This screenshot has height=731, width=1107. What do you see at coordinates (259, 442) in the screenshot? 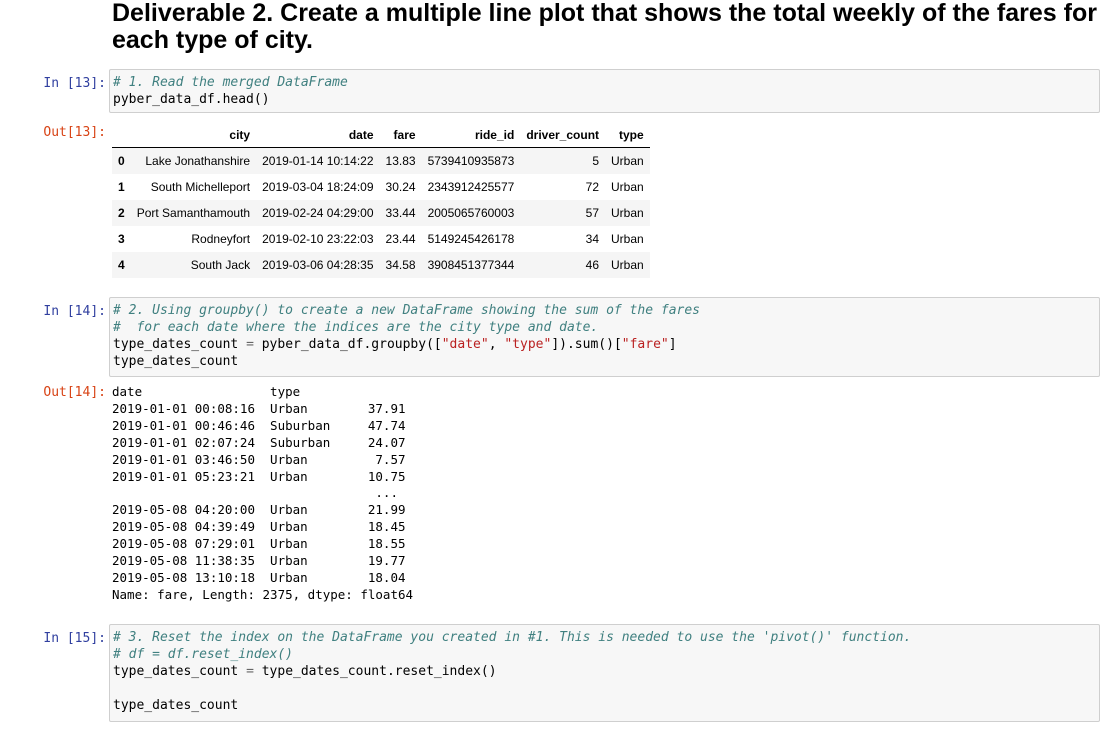
I see `output-line: 2019-01-01 02:07:24 Suburban 24.07` at bounding box center [259, 442].